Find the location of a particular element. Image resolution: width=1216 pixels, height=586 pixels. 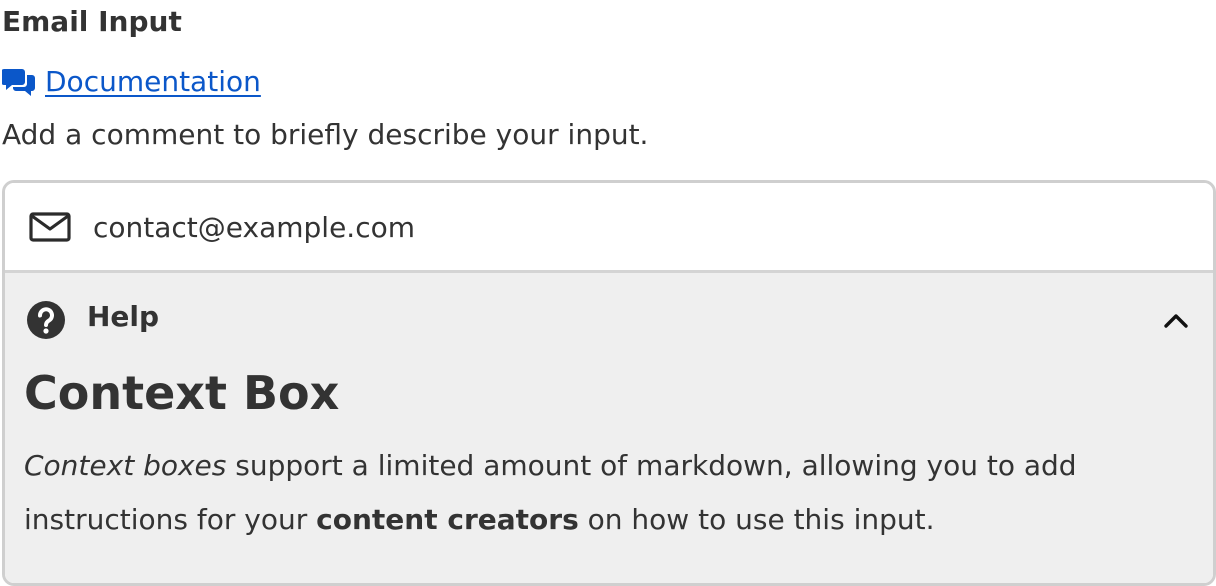

chevron-up-icon is located at coordinates (1176, 320).